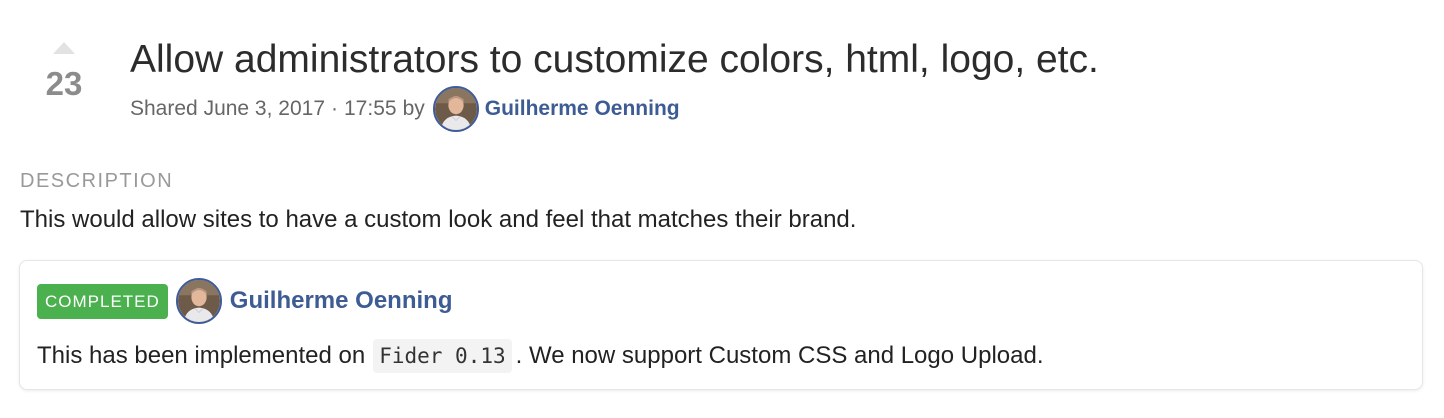  I want to click on author-avatar, so click(455, 109).